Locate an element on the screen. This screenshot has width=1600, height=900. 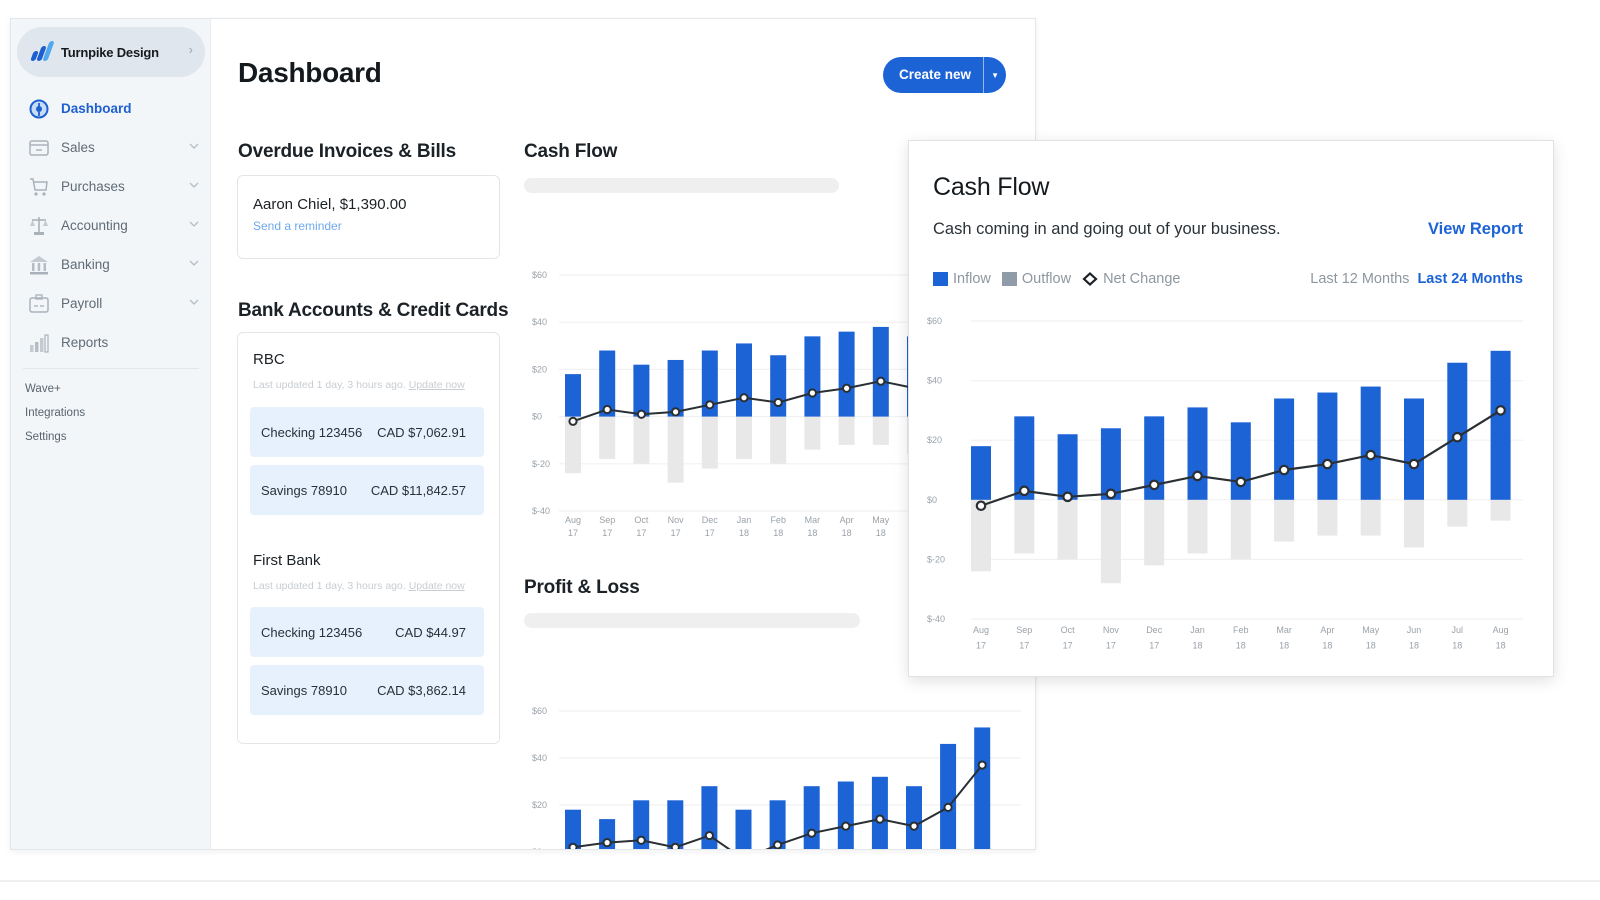
sidebar-item-accounting: Accounting is located at coordinates (111, 225).